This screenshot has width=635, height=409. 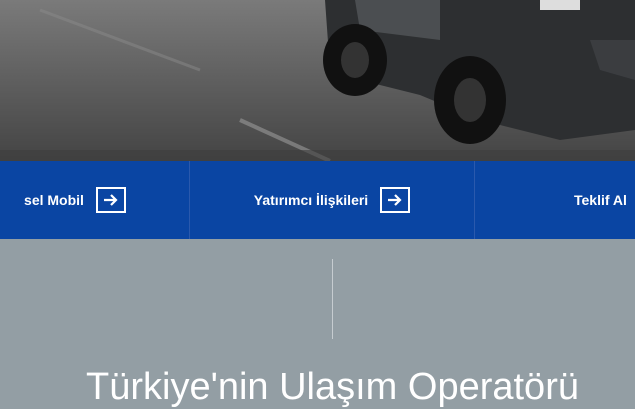 What do you see at coordinates (332, 299) in the screenshot?
I see `vertical-divider-line` at bounding box center [332, 299].